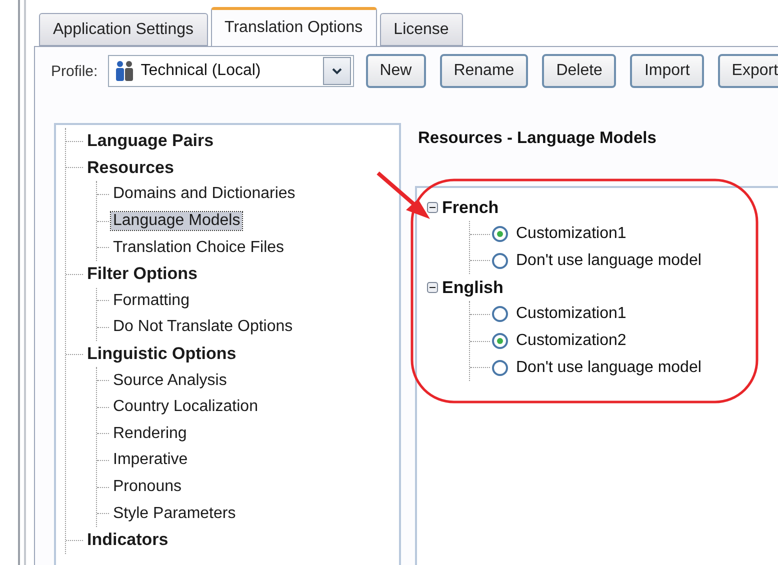  What do you see at coordinates (201, 71) in the screenshot?
I see `profile-value: Technical (Local)` at bounding box center [201, 71].